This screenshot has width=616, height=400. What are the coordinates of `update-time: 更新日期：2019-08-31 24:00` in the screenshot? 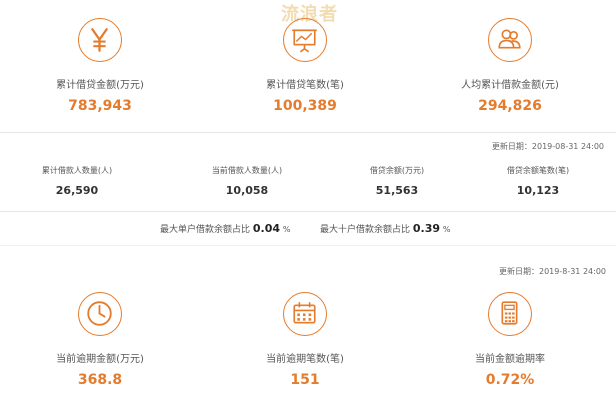 It's located at (547, 146).